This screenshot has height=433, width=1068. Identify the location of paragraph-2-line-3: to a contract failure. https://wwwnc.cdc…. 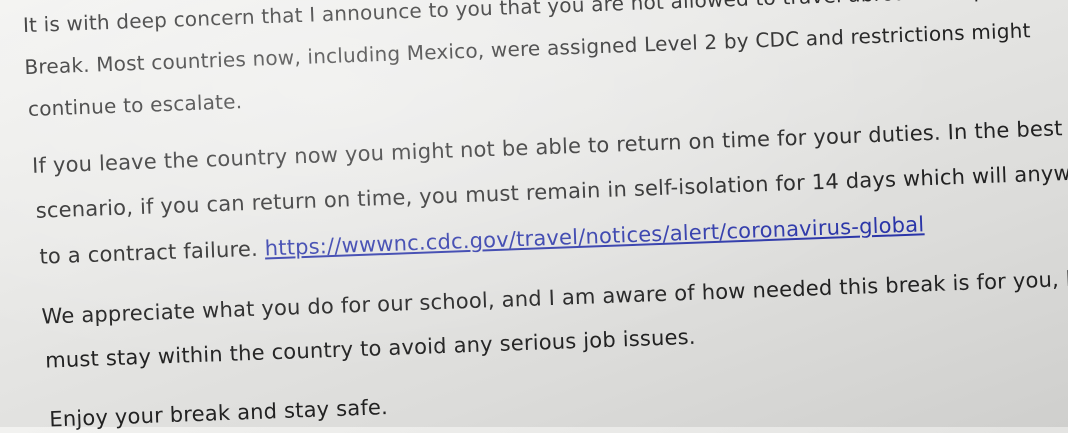
(482, 240).